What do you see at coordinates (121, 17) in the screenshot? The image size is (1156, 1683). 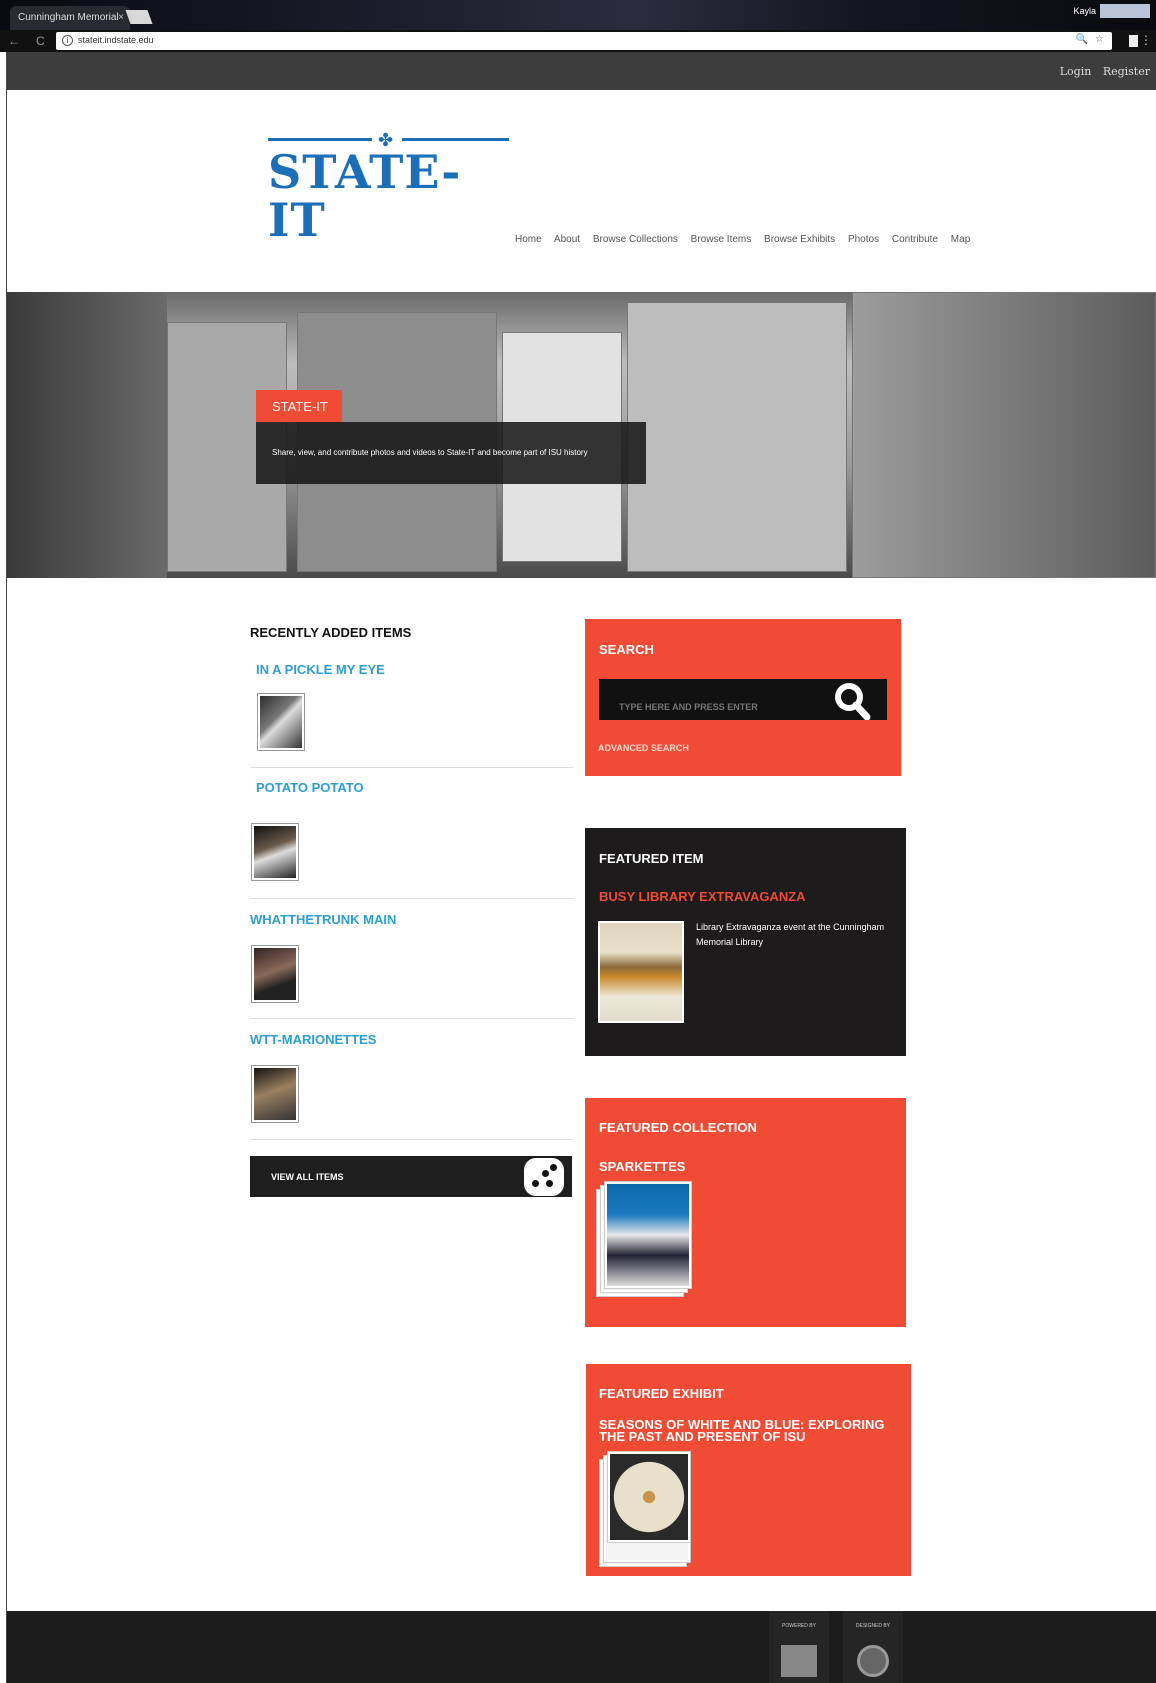 I see `tab-close-icon: ×` at bounding box center [121, 17].